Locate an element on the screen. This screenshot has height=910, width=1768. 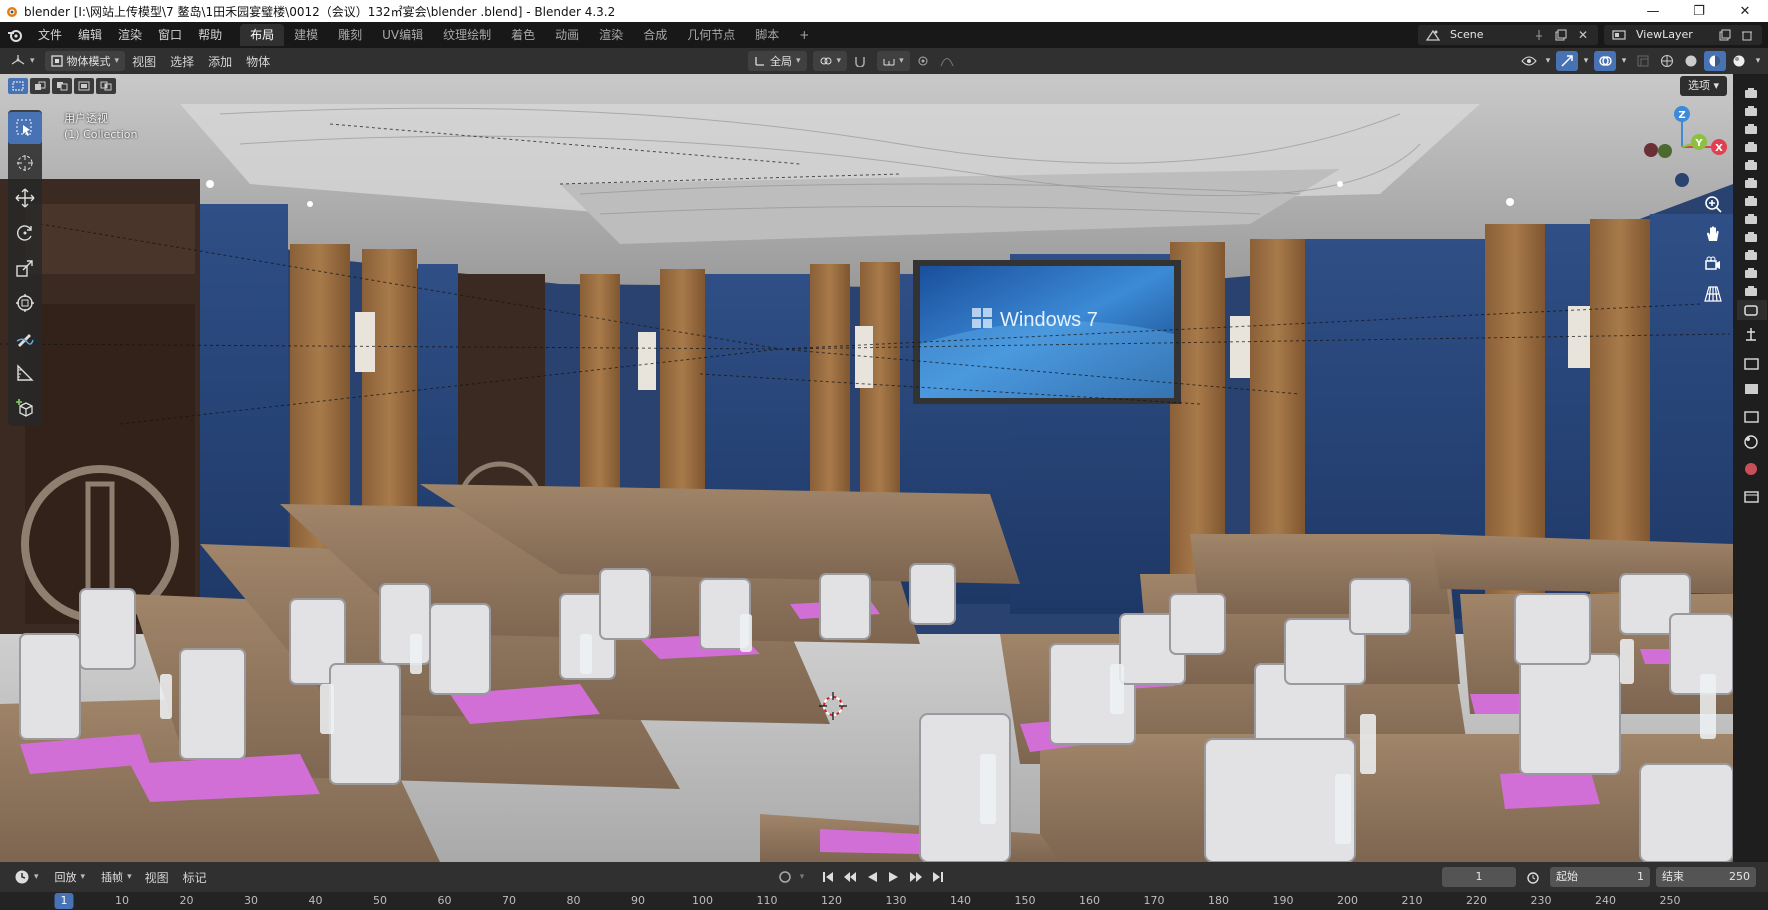
tab-layout: 布局 is located at coordinates (262, 35).